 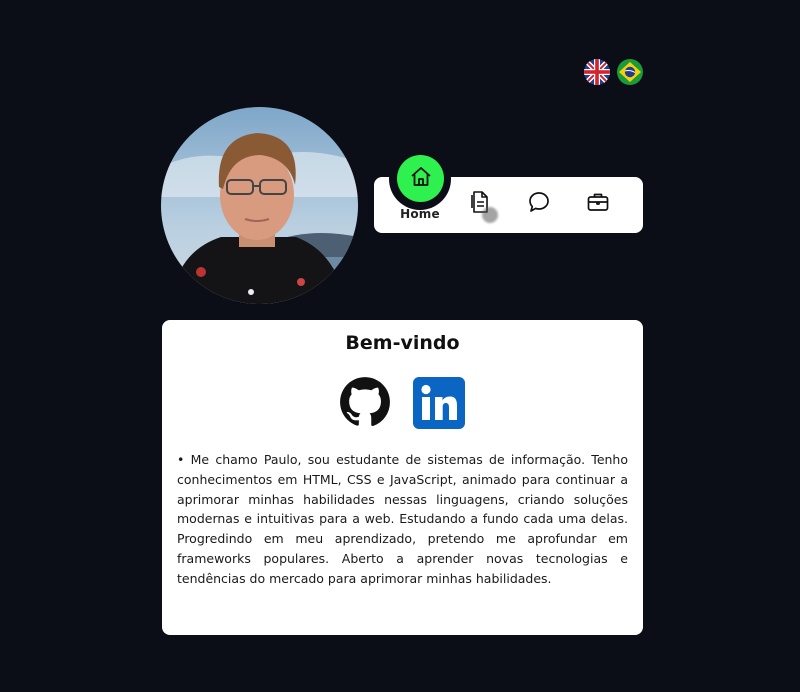 What do you see at coordinates (402, 343) in the screenshot?
I see `card-title: Bem-vindo` at bounding box center [402, 343].